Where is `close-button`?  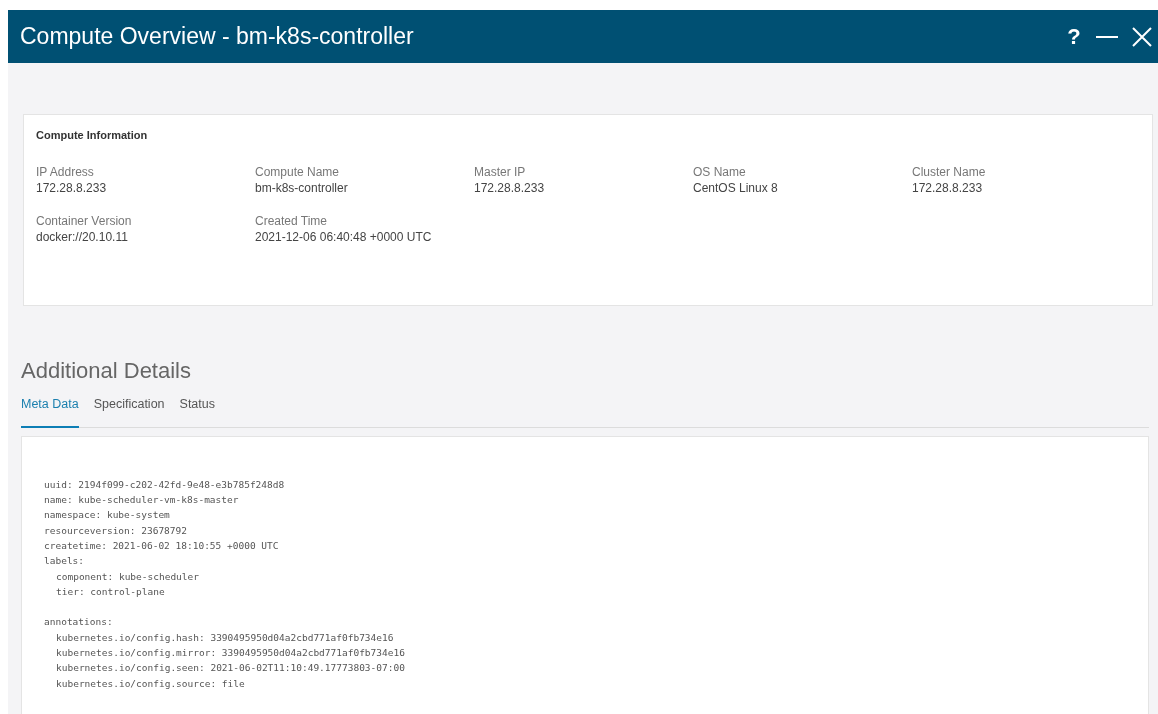 close-button is located at coordinates (1142, 36).